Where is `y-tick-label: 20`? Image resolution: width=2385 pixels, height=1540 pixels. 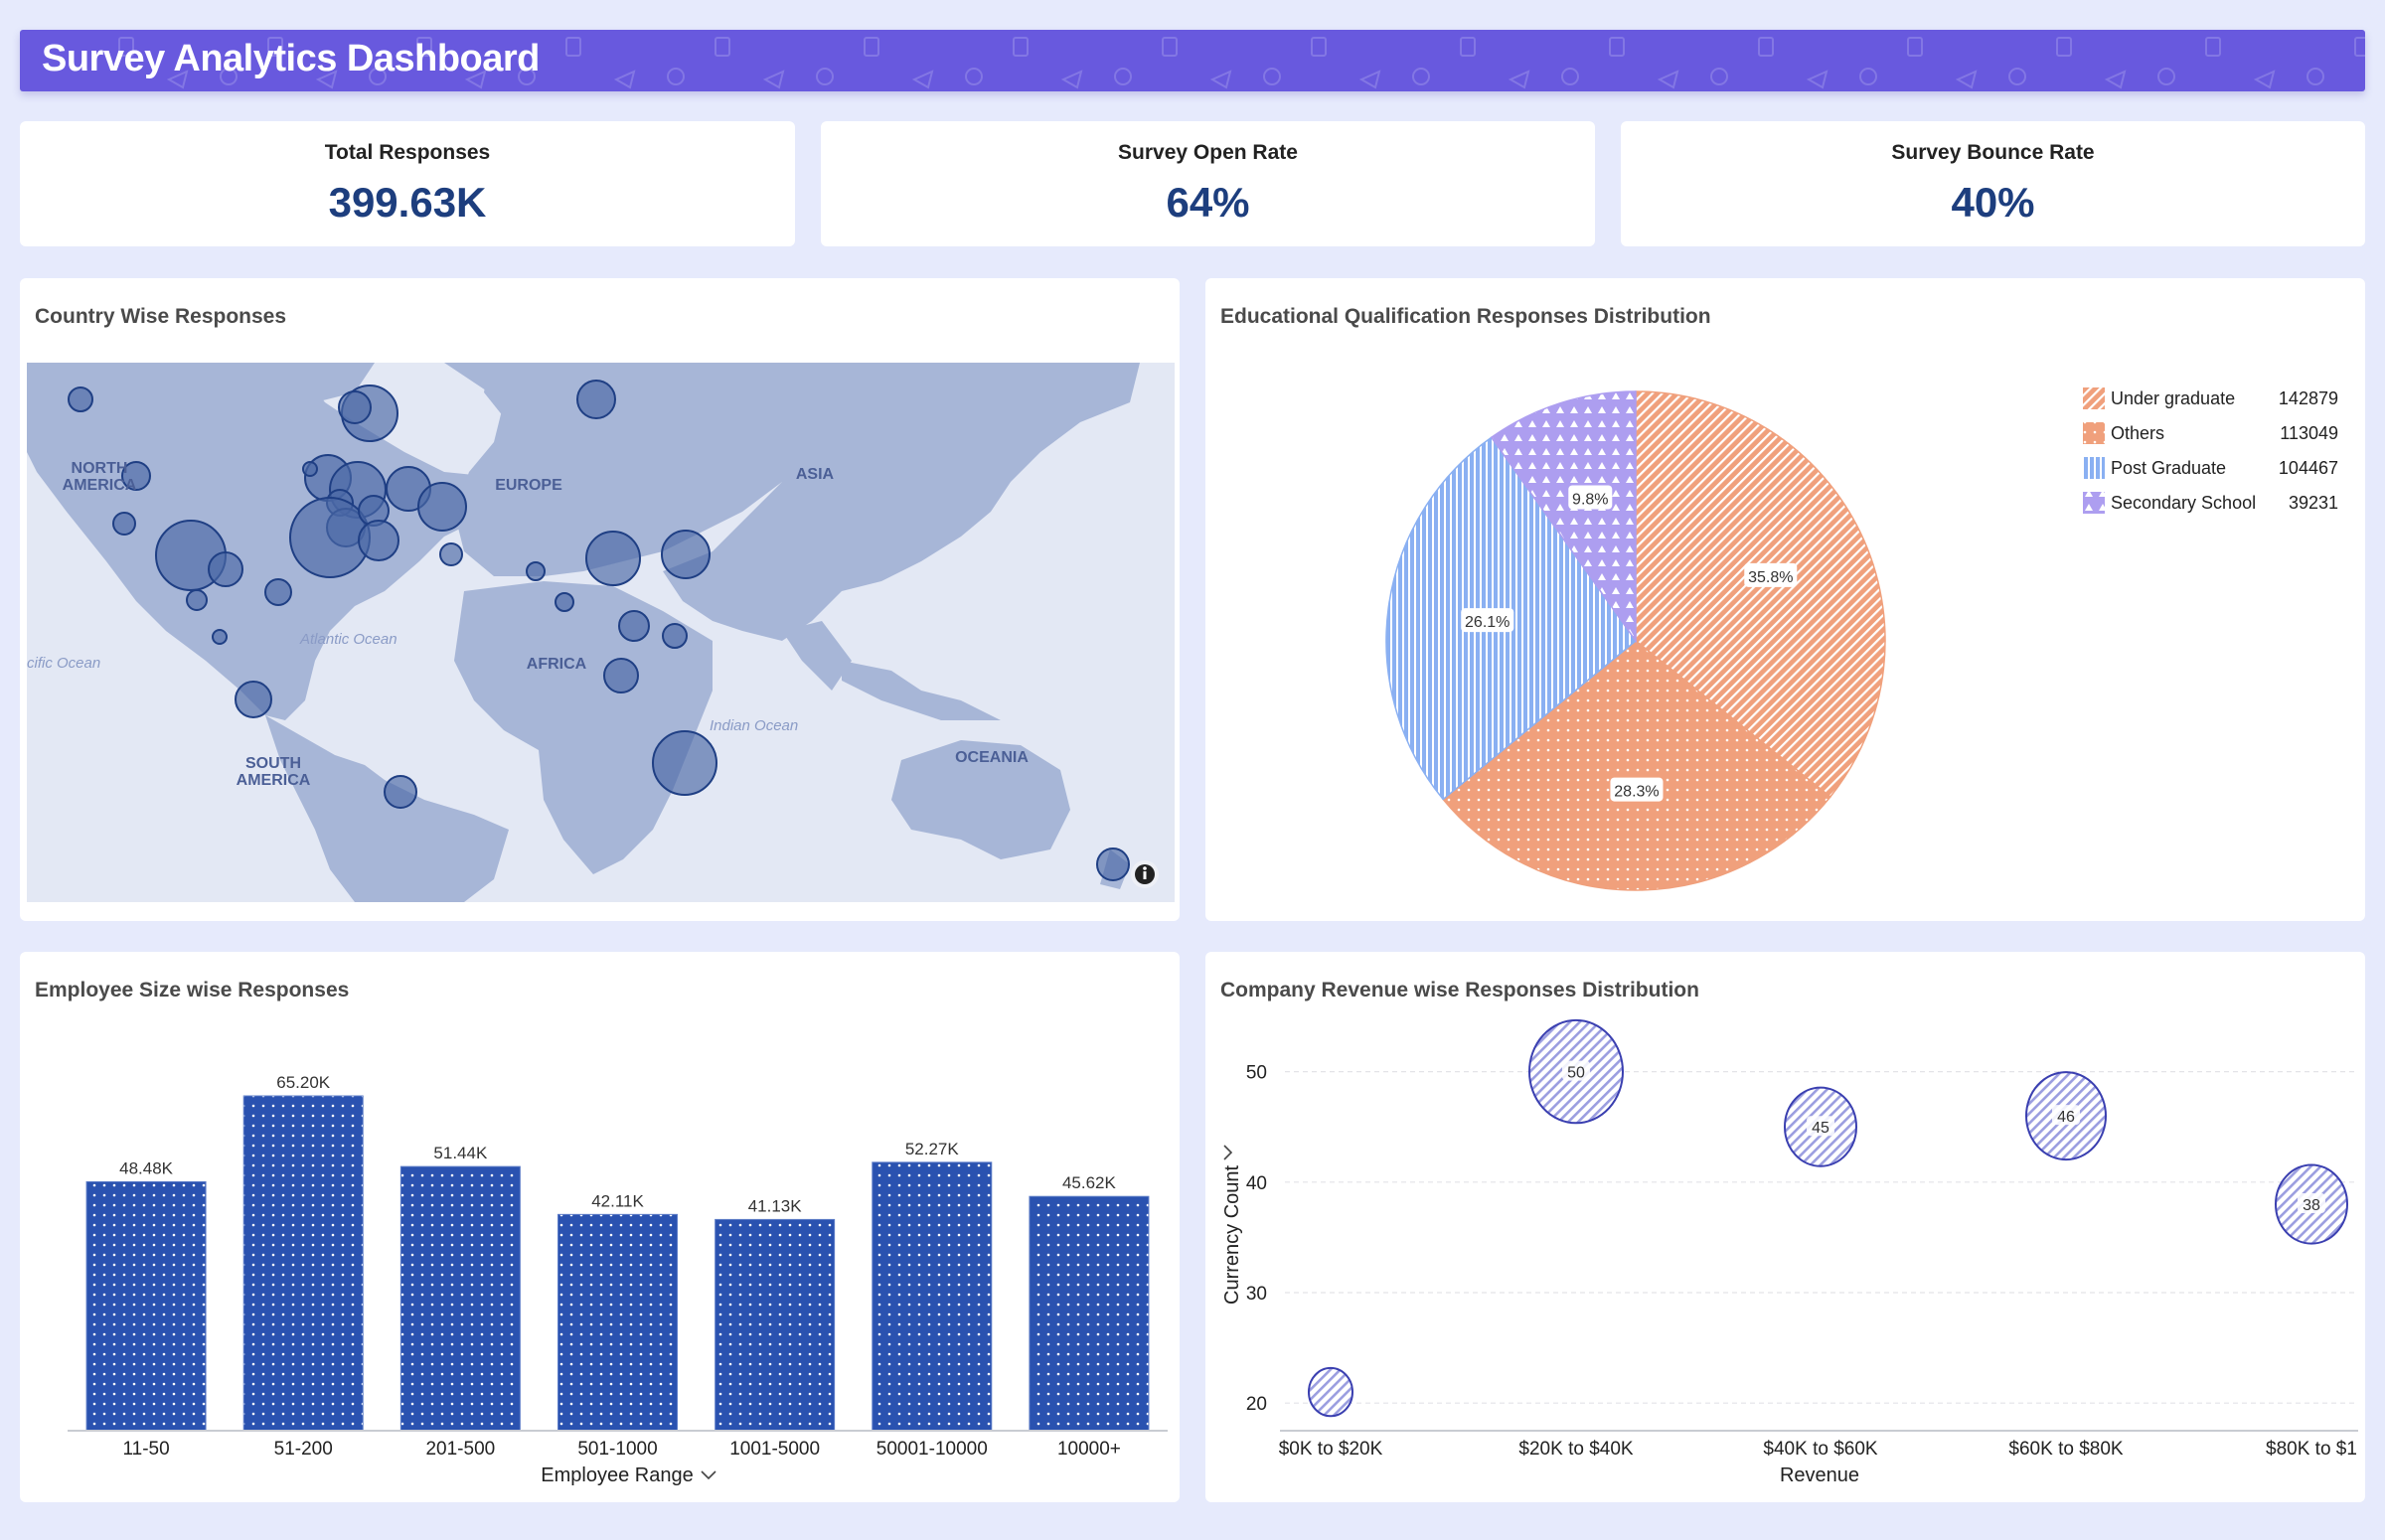
y-tick-label: 20 is located at coordinates (1256, 1404).